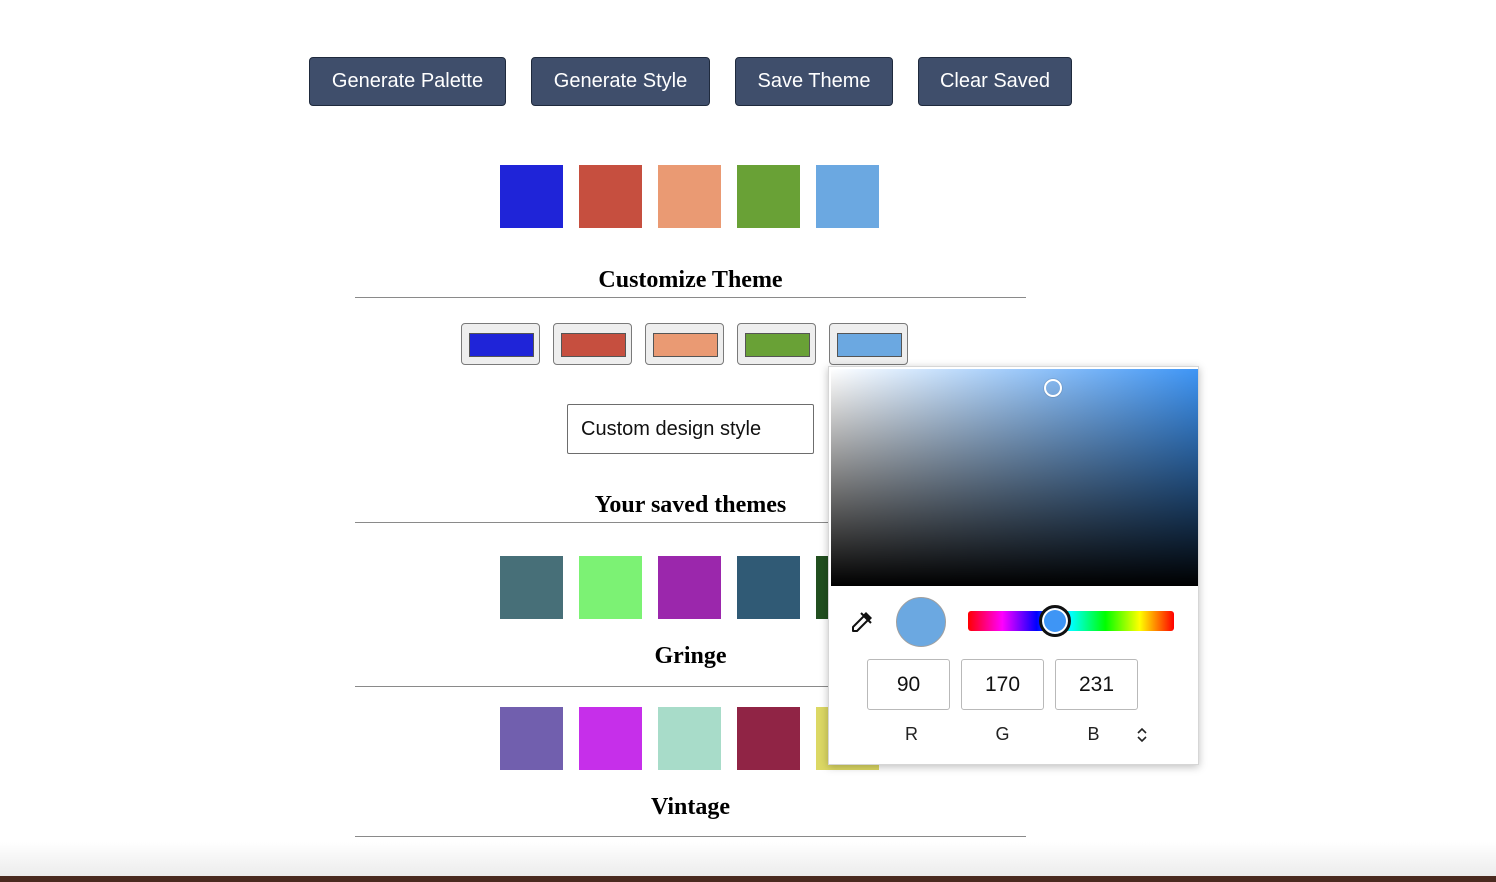 This screenshot has width=1496, height=882. I want to click on generate-palette-button: Generate Palette, so click(407, 81).